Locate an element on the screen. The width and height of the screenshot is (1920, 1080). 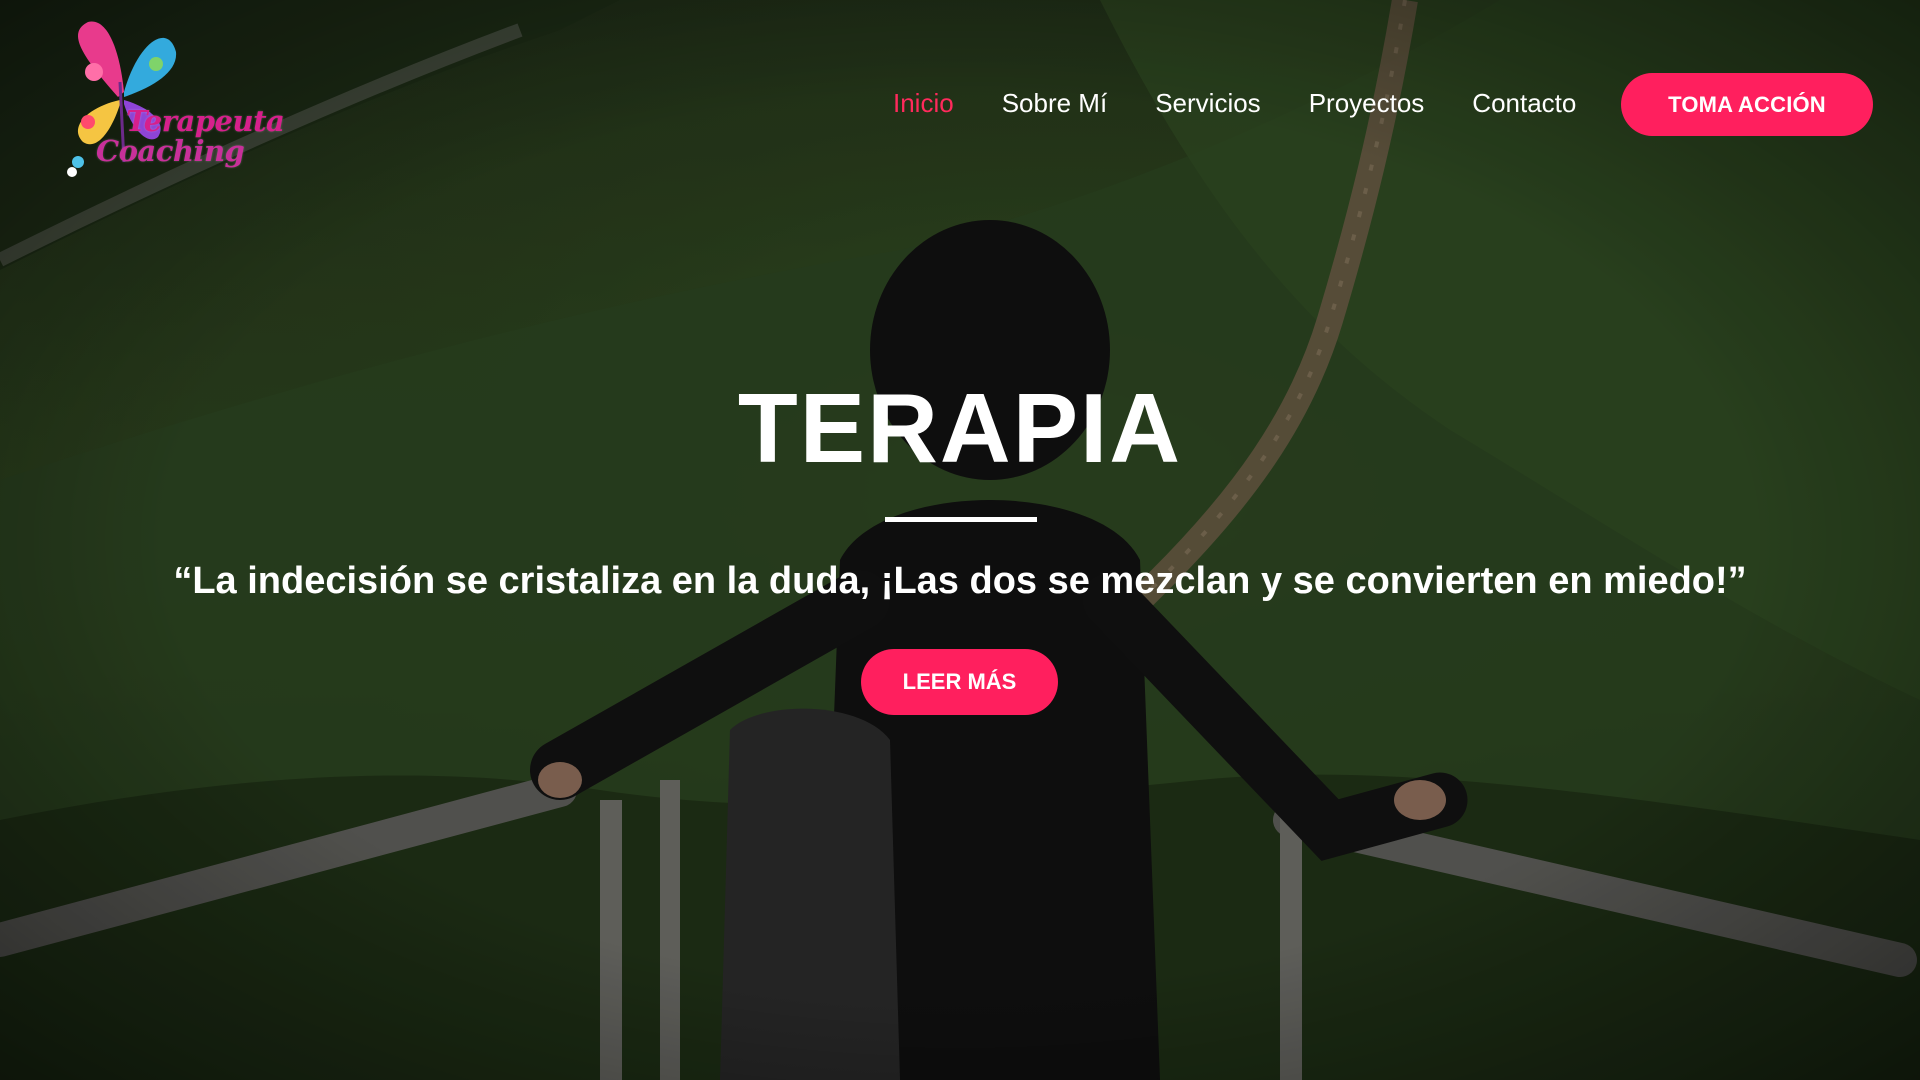
nav-item-proyectos: Proyectos is located at coordinates (1367, 103).